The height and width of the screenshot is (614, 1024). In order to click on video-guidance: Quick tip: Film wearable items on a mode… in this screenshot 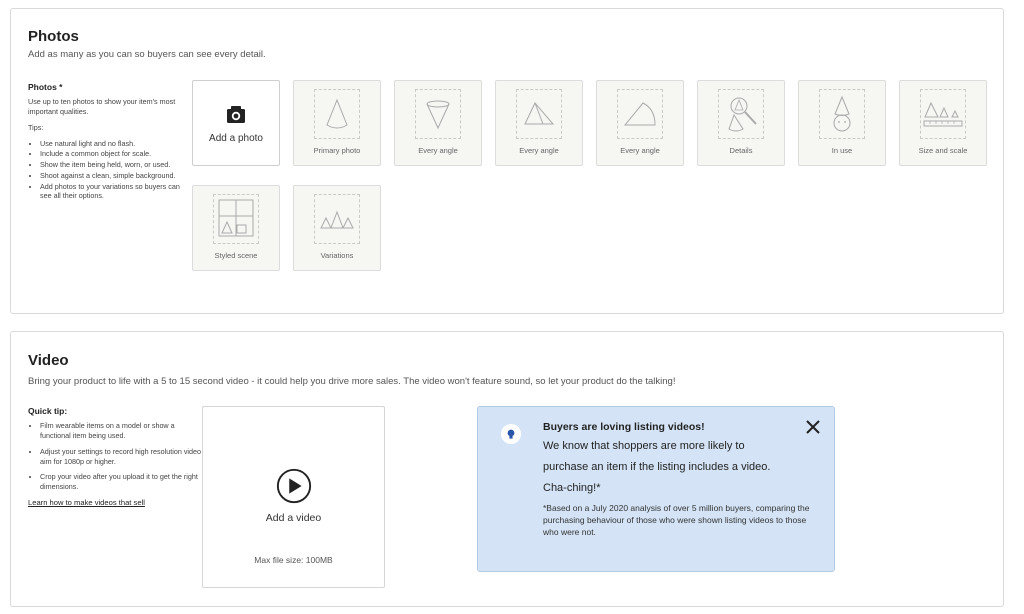, I will do `click(117, 457)`.